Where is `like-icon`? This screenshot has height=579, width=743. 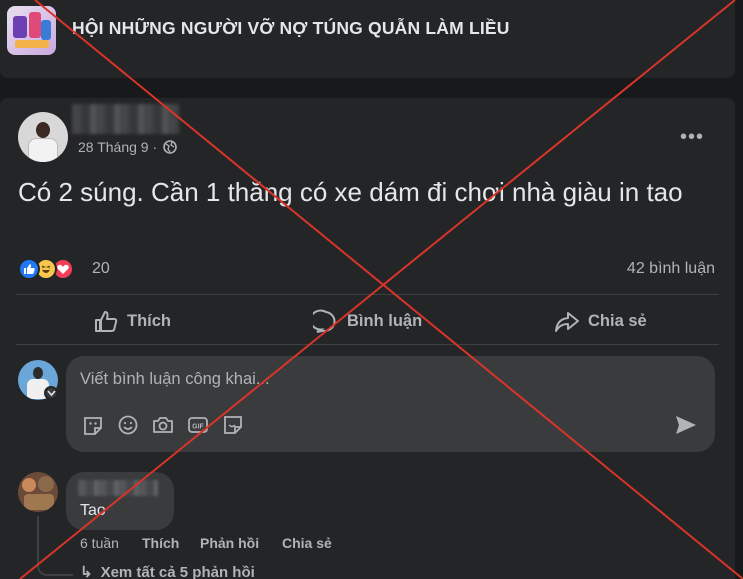
like-icon is located at coordinates (29, 269).